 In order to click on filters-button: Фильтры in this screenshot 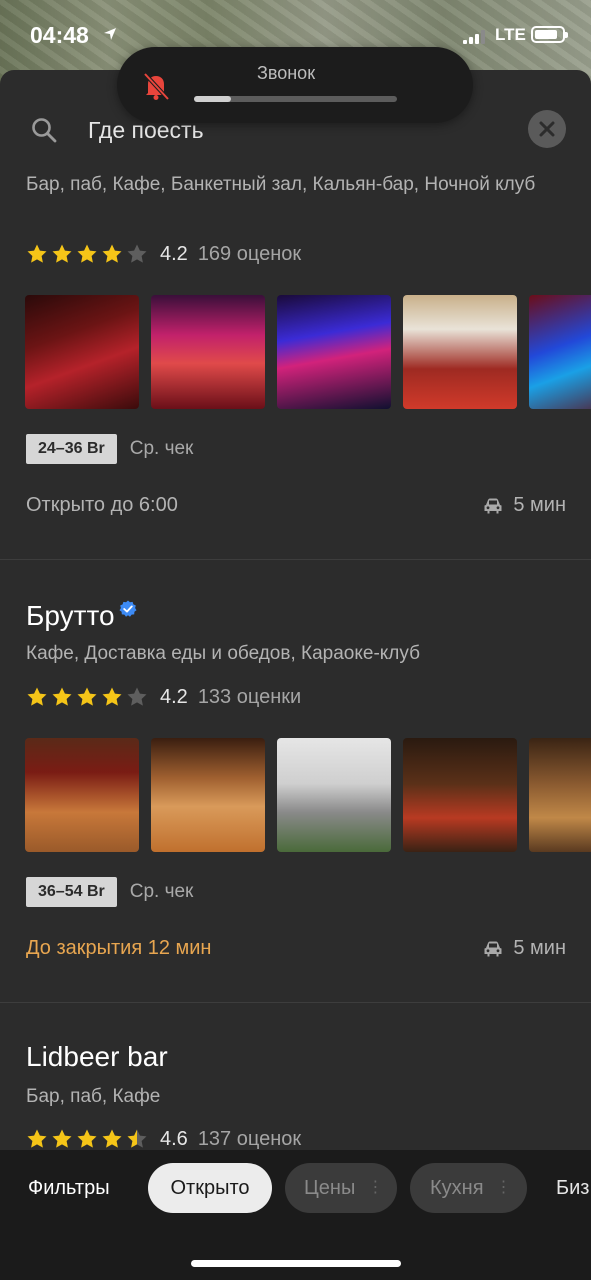, I will do `click(69, 1188)`.